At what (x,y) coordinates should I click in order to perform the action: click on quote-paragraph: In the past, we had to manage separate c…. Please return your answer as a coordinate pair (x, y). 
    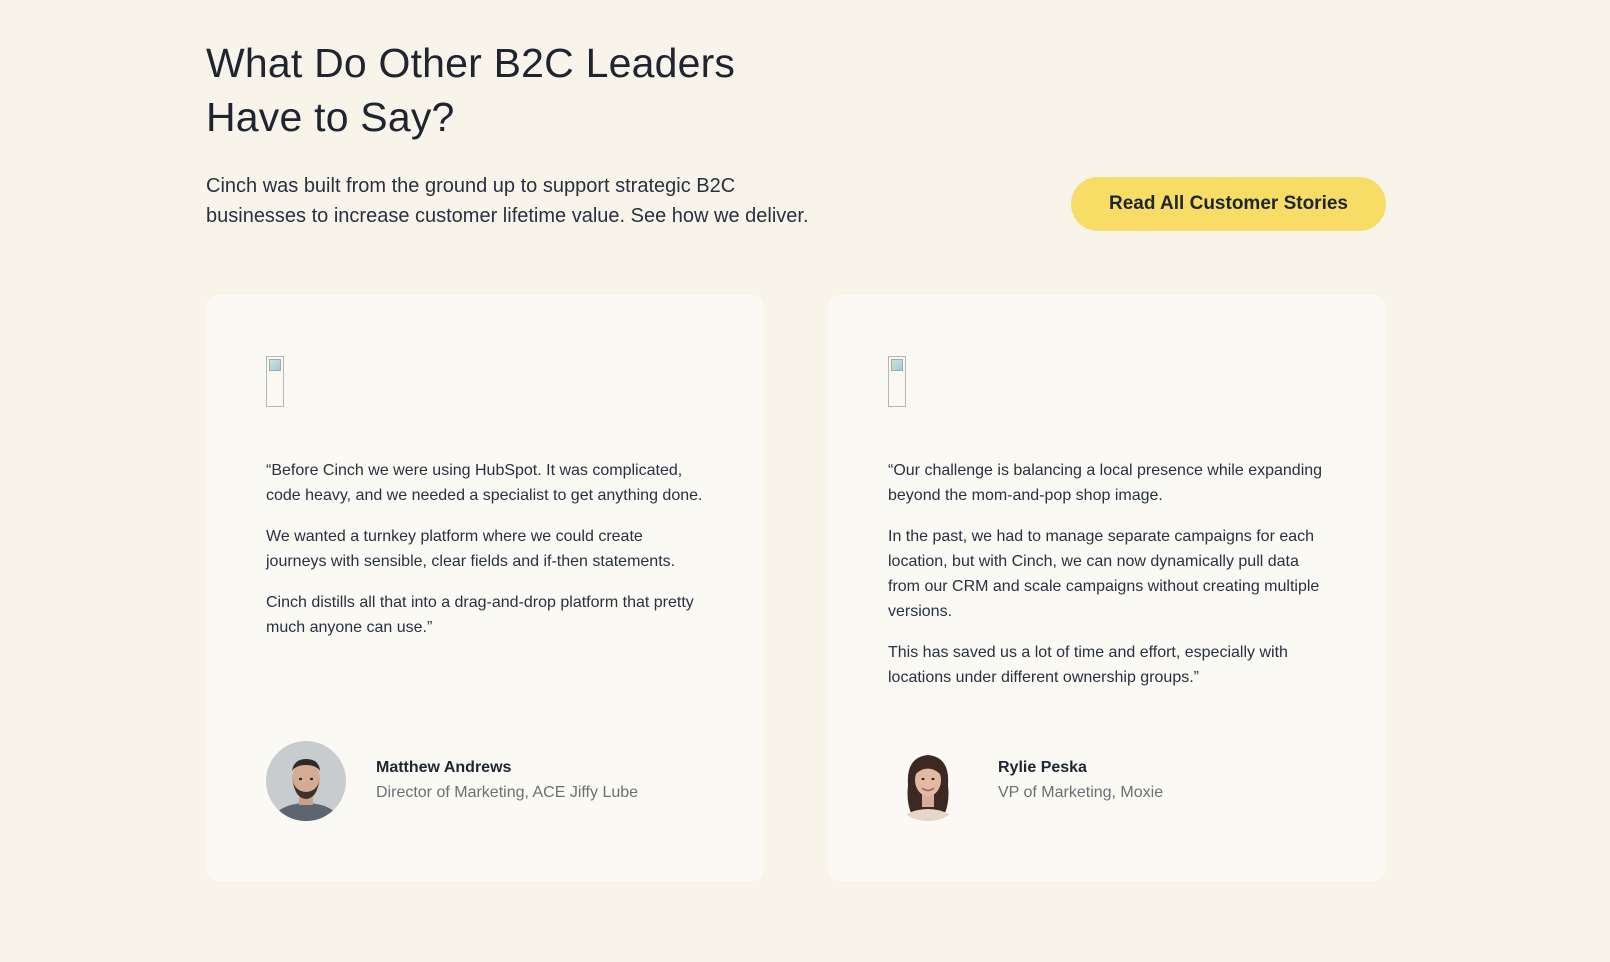
    Looking at the image, I should click on (1104, 574).